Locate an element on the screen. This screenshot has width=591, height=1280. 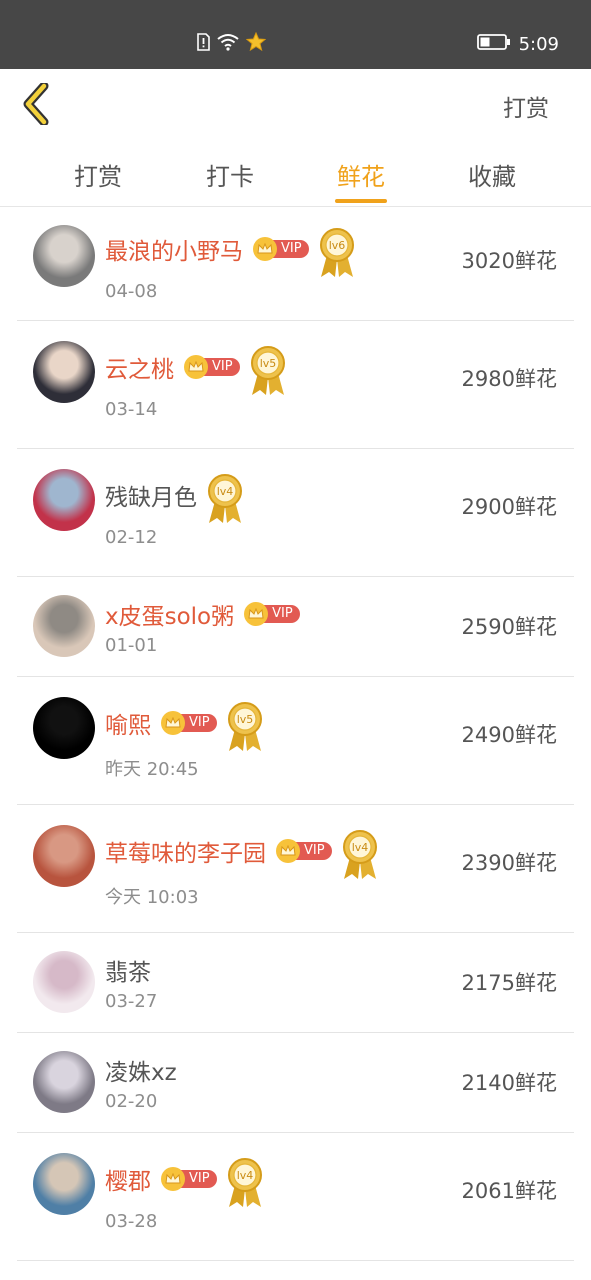
user-name-line: 最浪的小野马 VIP lv6 is located at coordinates (231, 250).